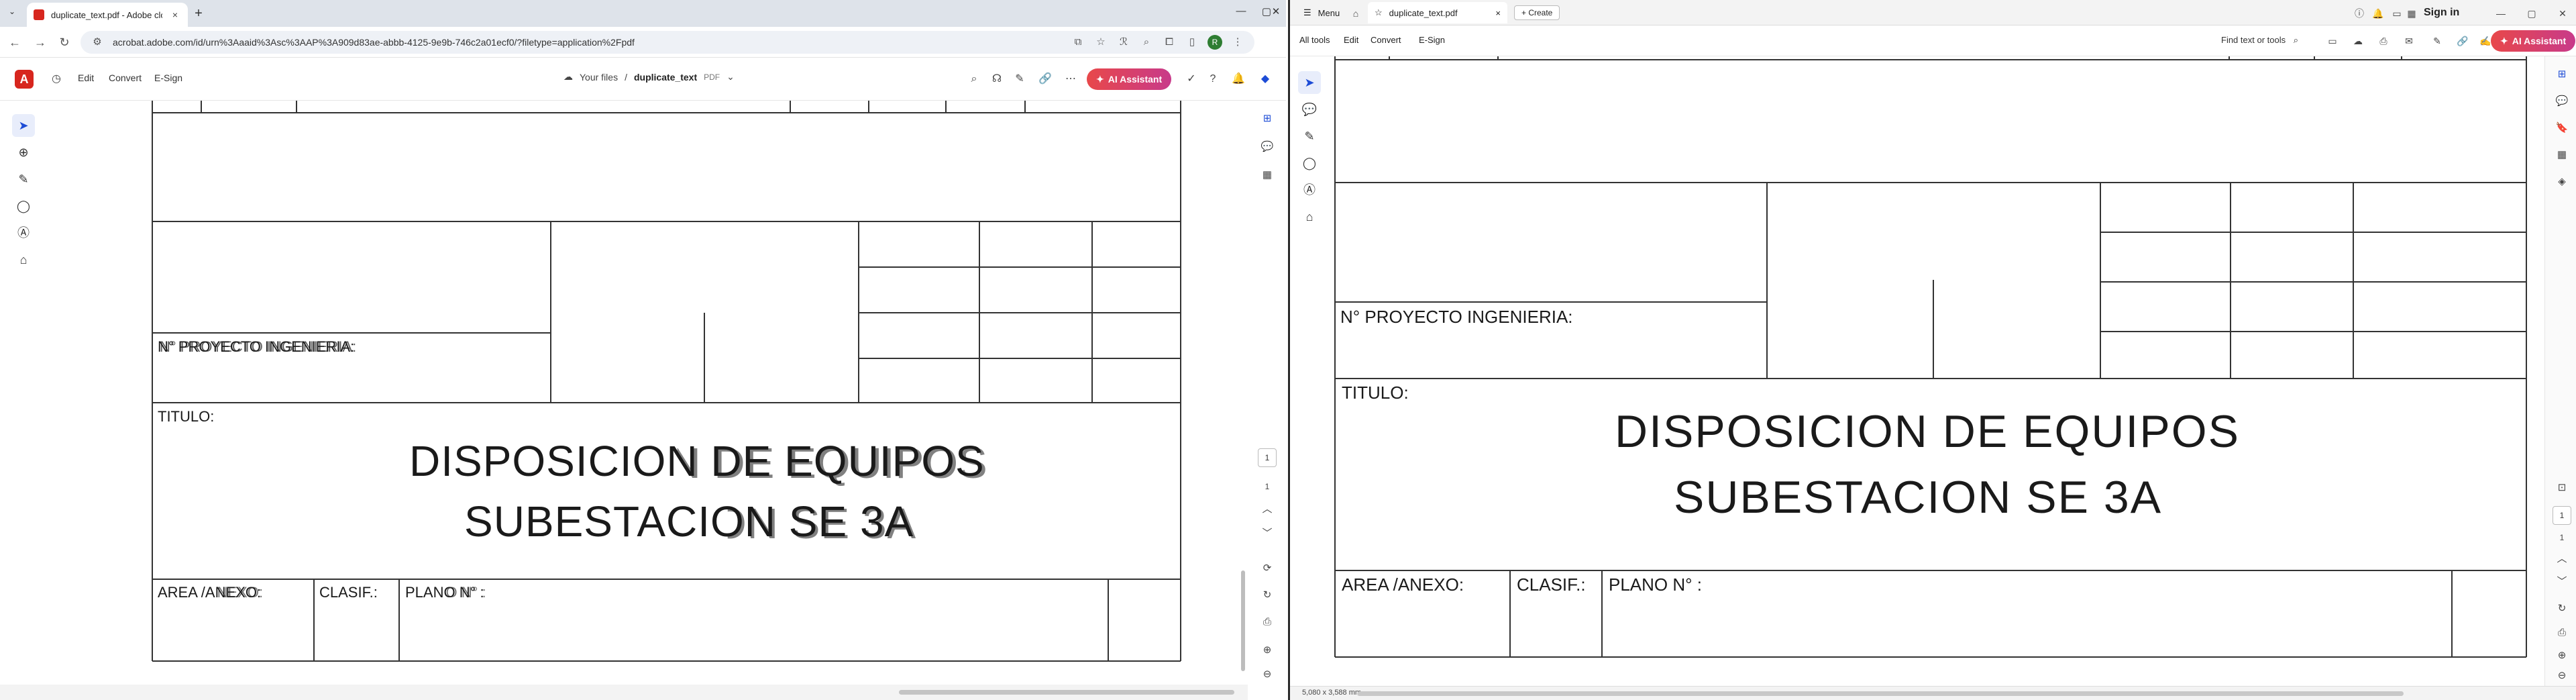 This screenshot has width=2576, height=700. I want to click on bookmark-star-icon: ☆, so click(1100, 43).